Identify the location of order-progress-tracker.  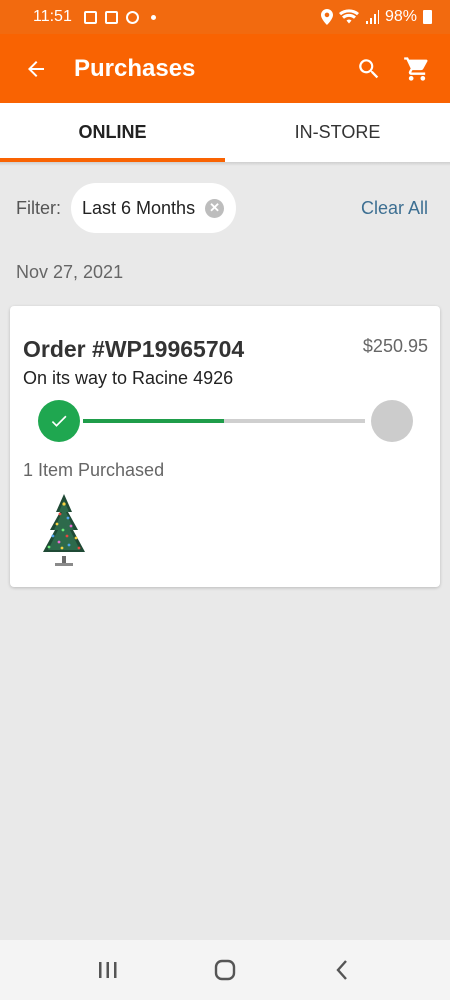
(225, 421).